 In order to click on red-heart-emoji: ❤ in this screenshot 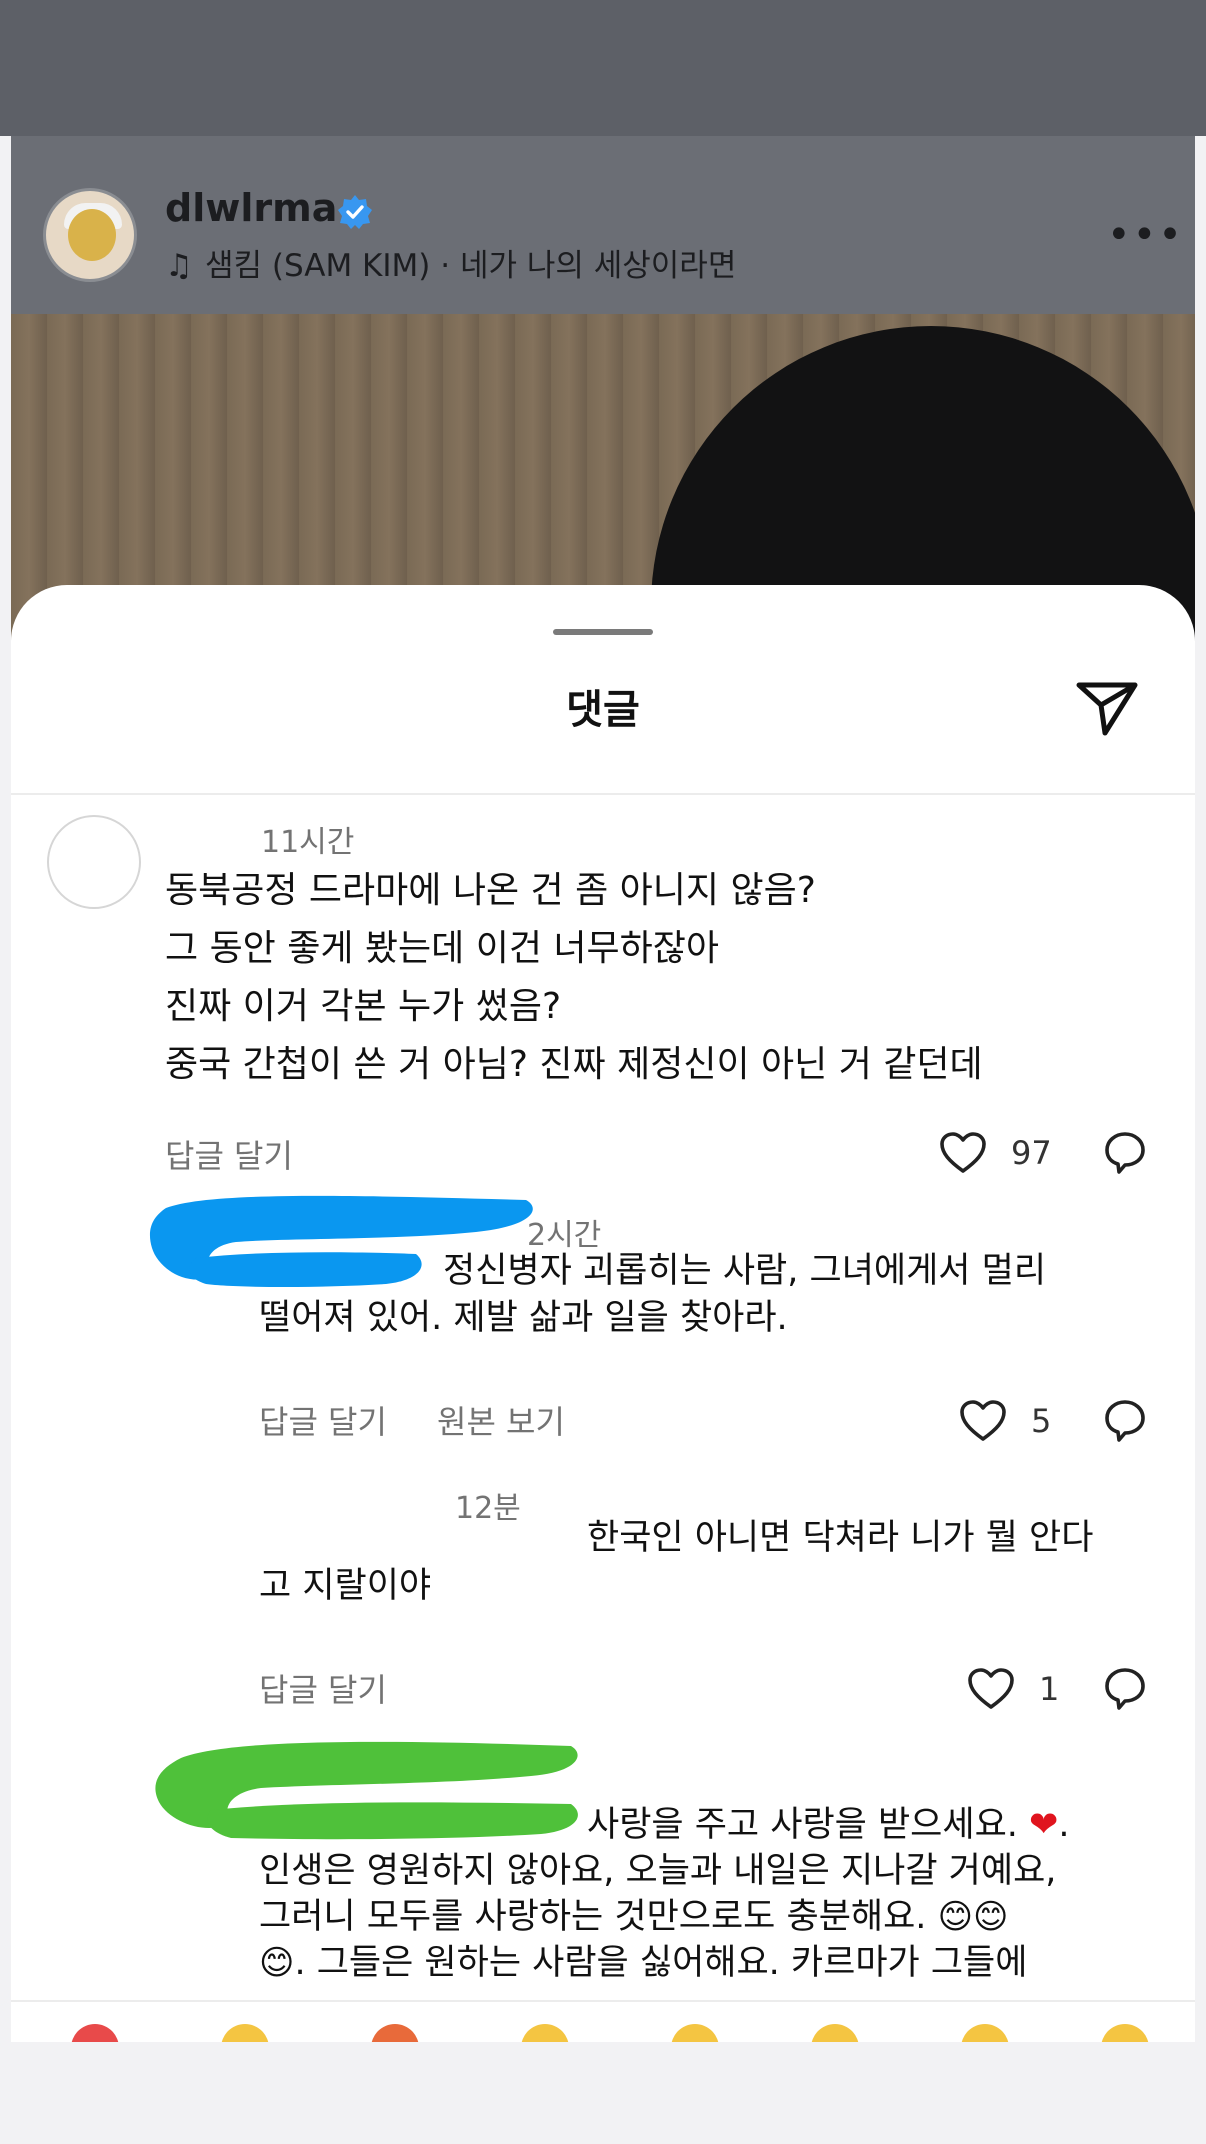, I will do `click(1044, 1825)`.